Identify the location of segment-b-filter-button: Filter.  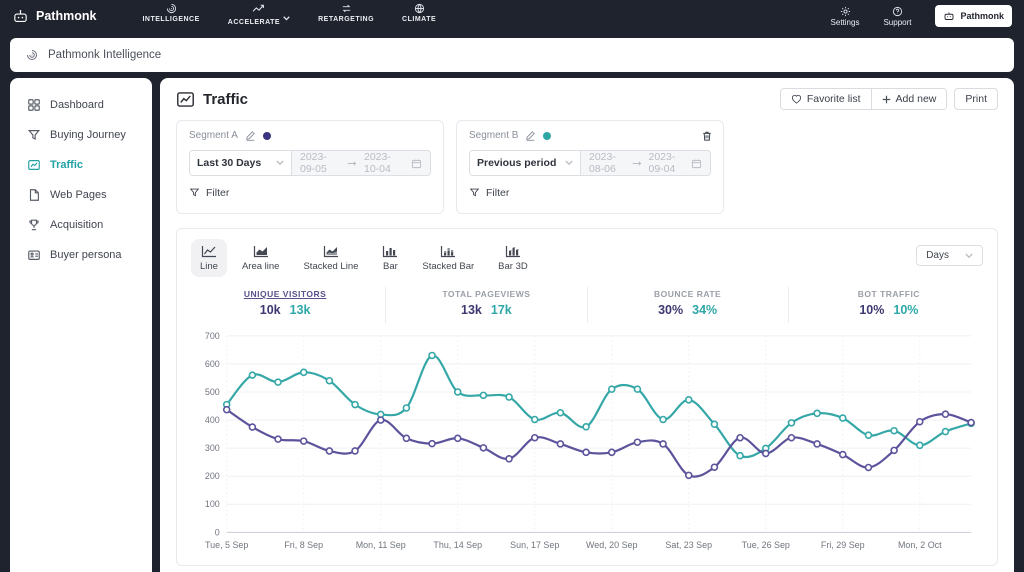
(489, 193).